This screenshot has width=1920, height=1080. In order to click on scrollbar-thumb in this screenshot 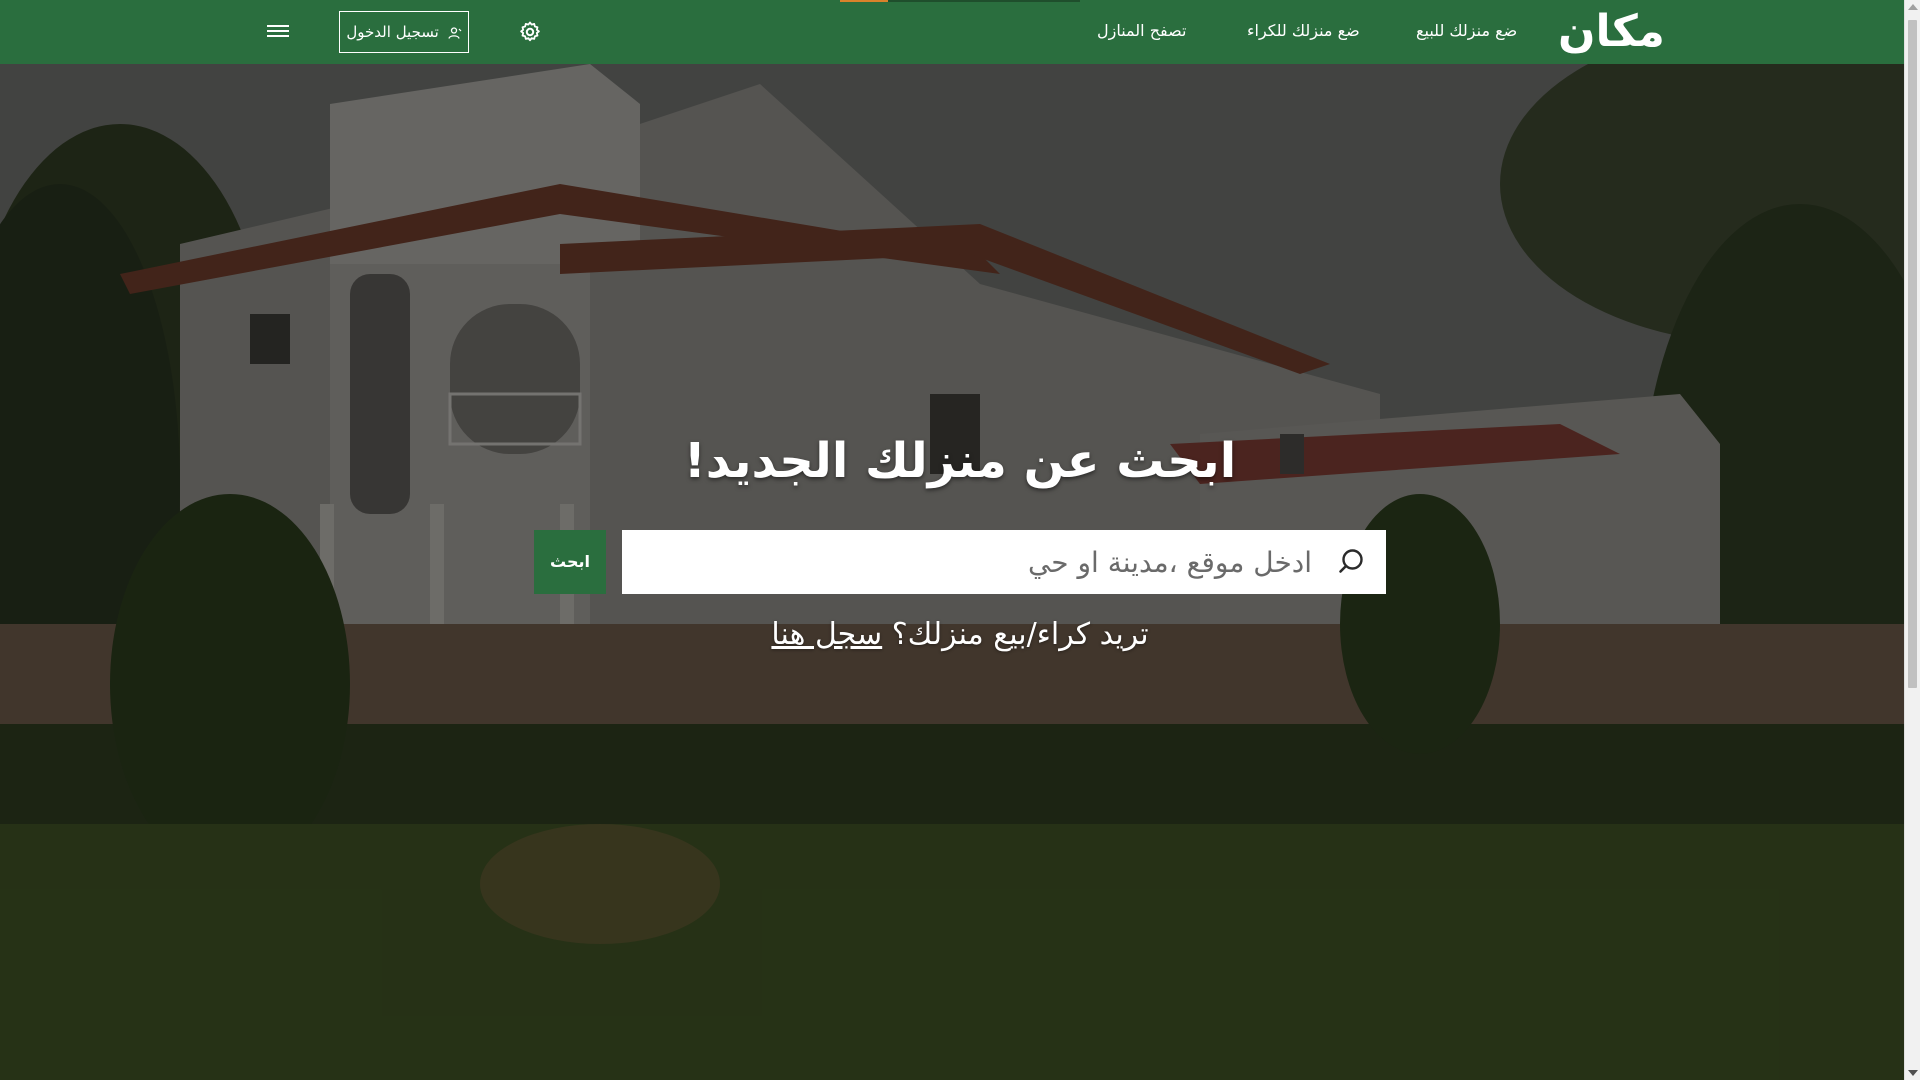, I will do `click(1912, 354)`.